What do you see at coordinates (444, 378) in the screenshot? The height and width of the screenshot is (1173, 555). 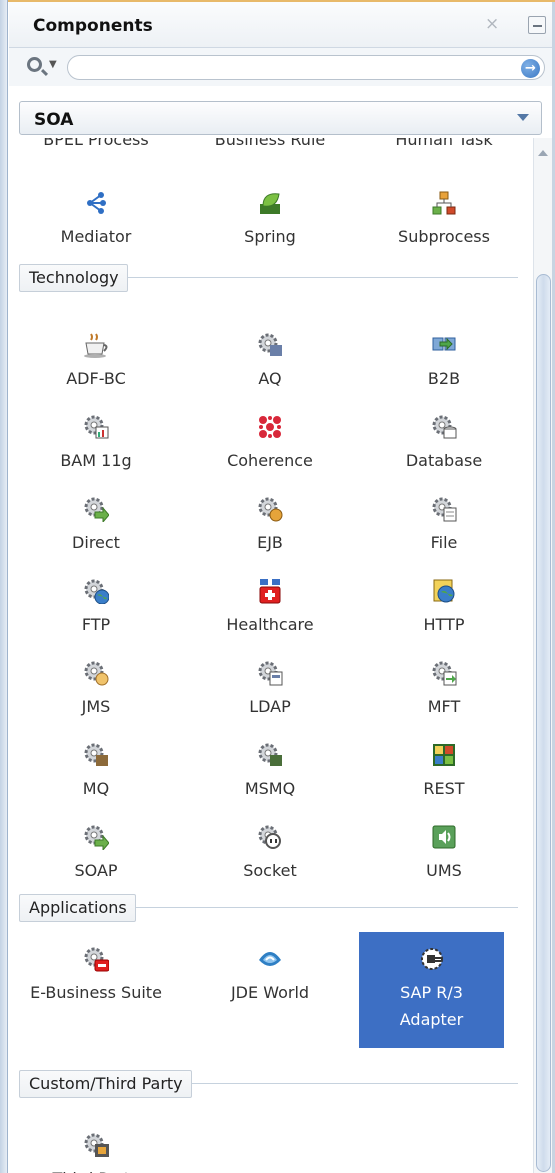 I see `component-label: B2B` at bounding box center [444, 378].